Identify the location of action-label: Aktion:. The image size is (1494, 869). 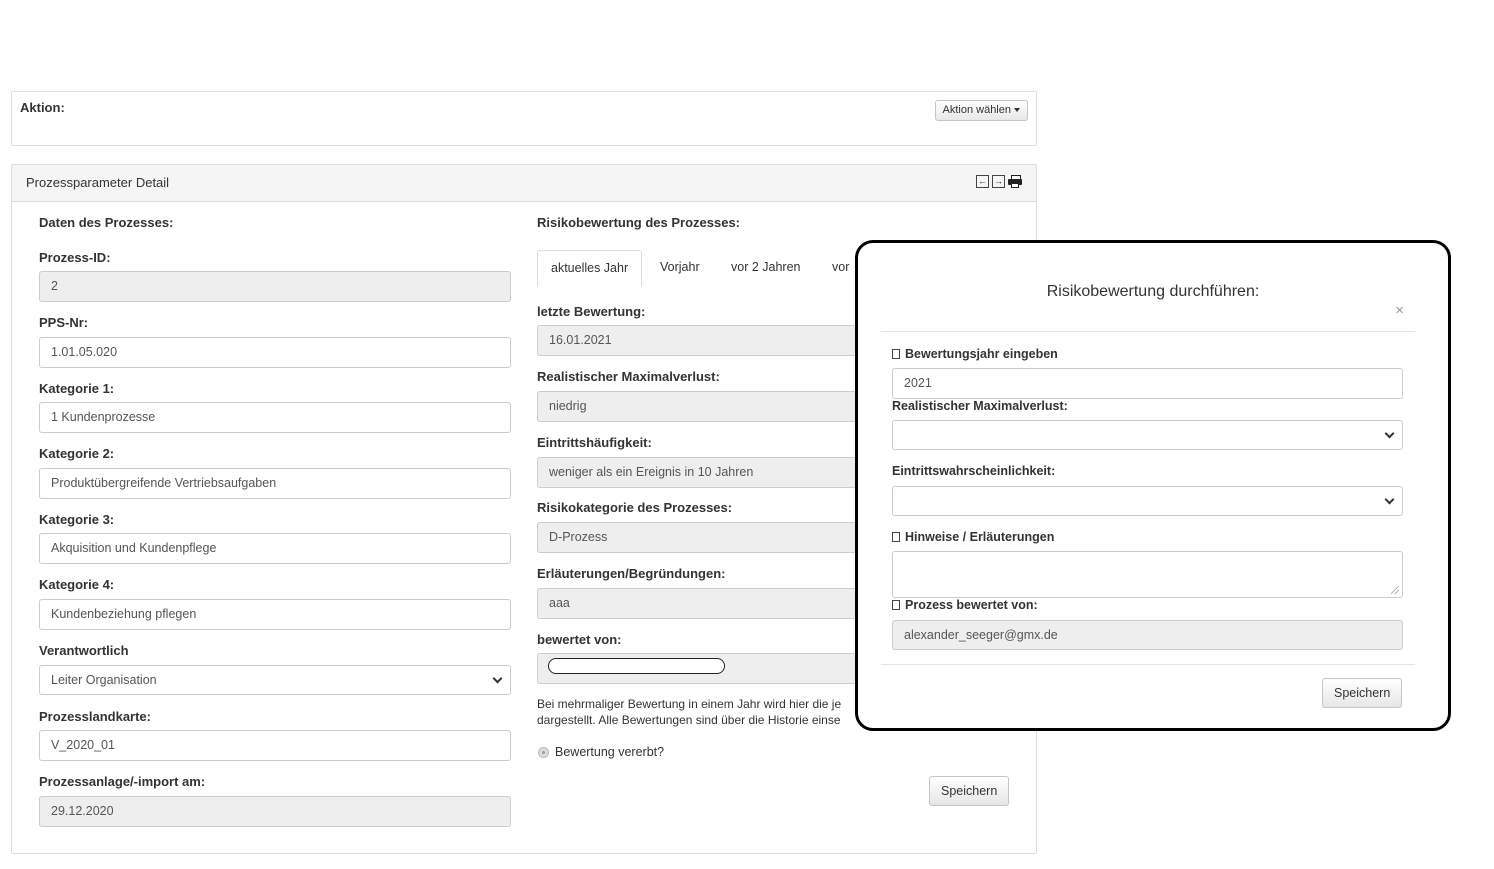
(42, 107).